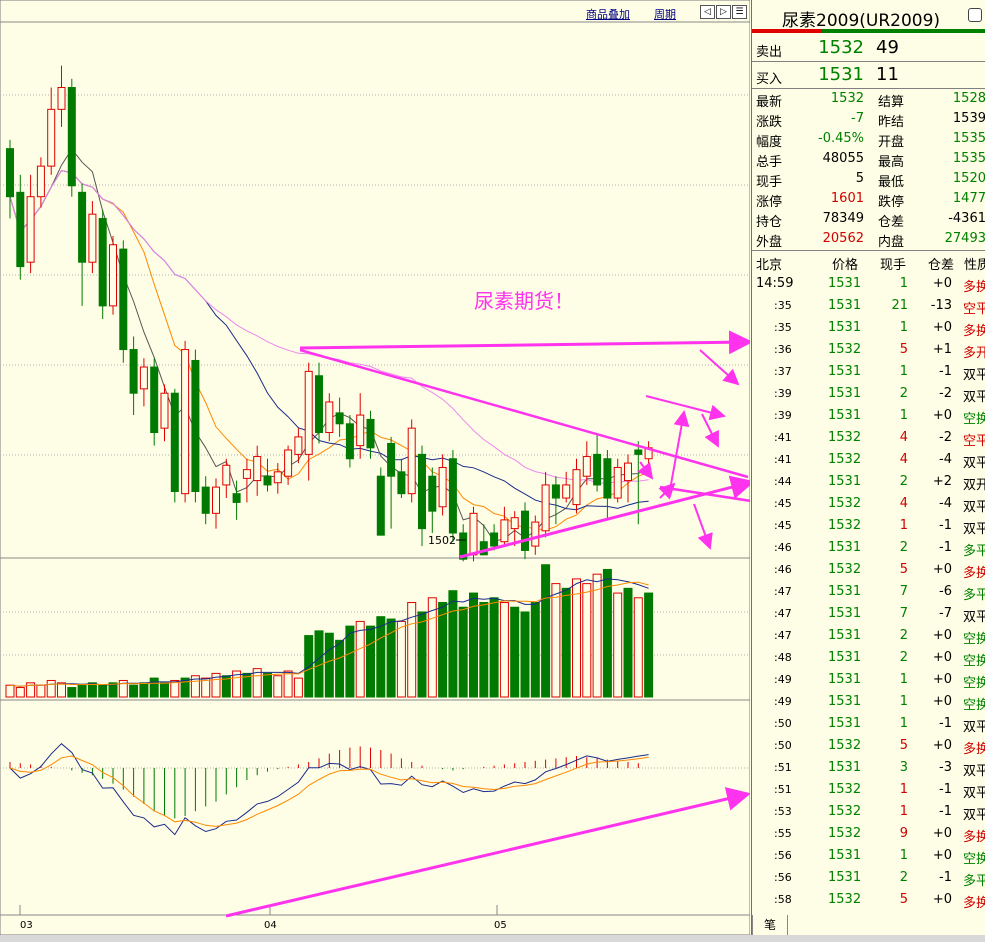 The width and height of the screenshot is (985, 942). What do you see at coordinates (769, 102) in the screenshot?
I see `stat-label: 最新` at bounding box center [769, 102].